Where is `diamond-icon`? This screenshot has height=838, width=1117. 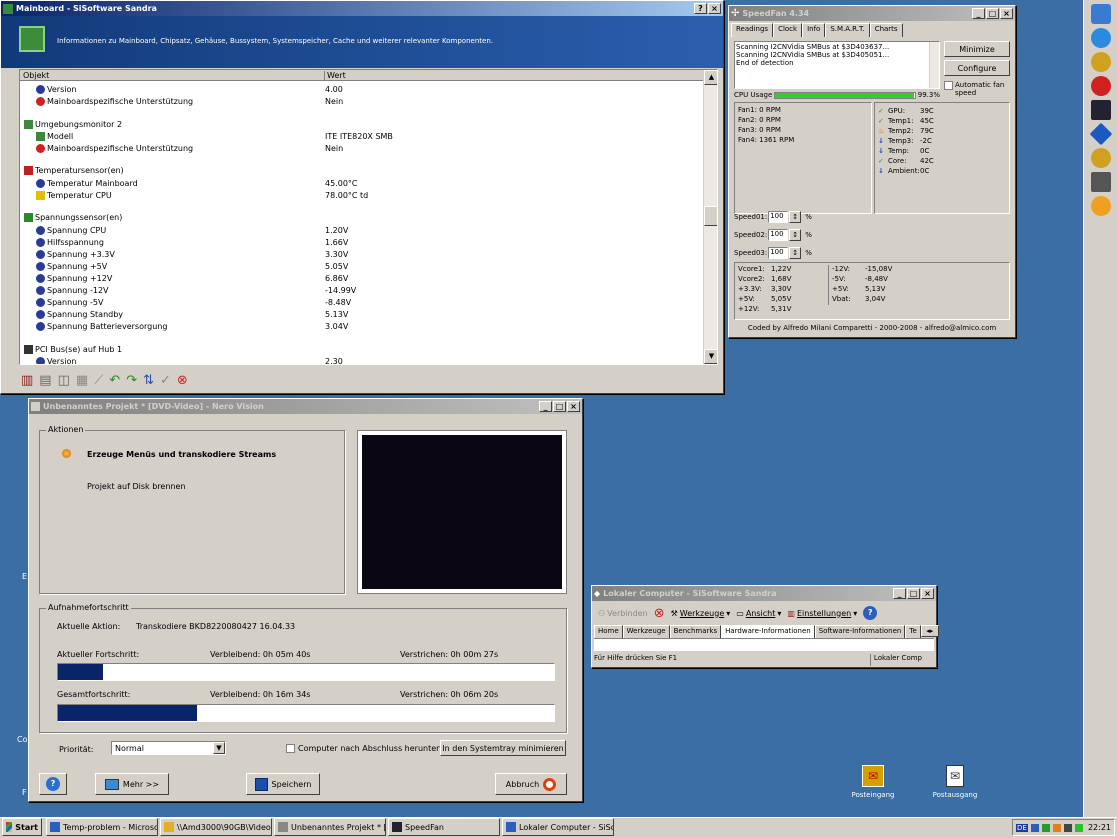 diamond-icon is located at coordinates (1100, 134).